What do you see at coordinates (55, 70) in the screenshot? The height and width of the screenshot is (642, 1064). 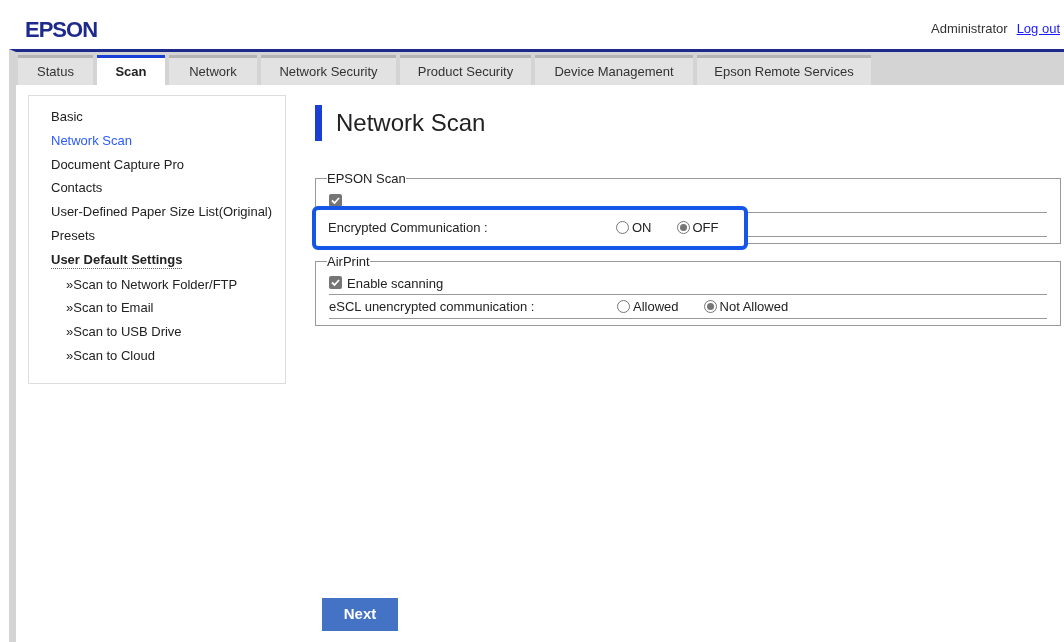 I see `tab: Status` at bounding box center [55, 70].